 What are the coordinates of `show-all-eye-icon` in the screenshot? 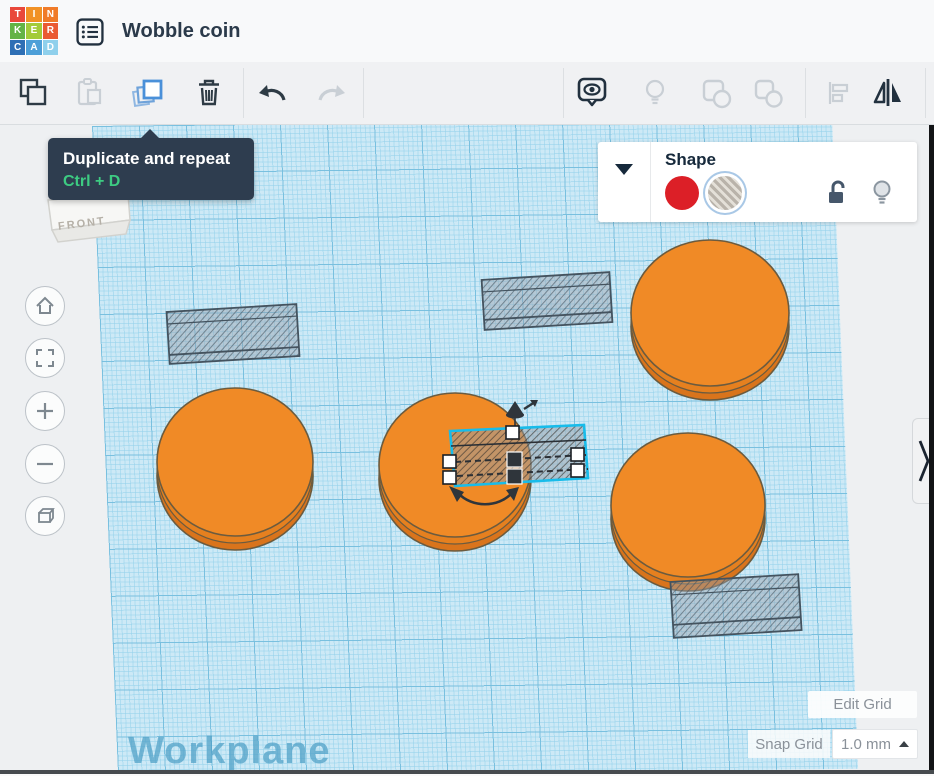 It's located at (592, 92).